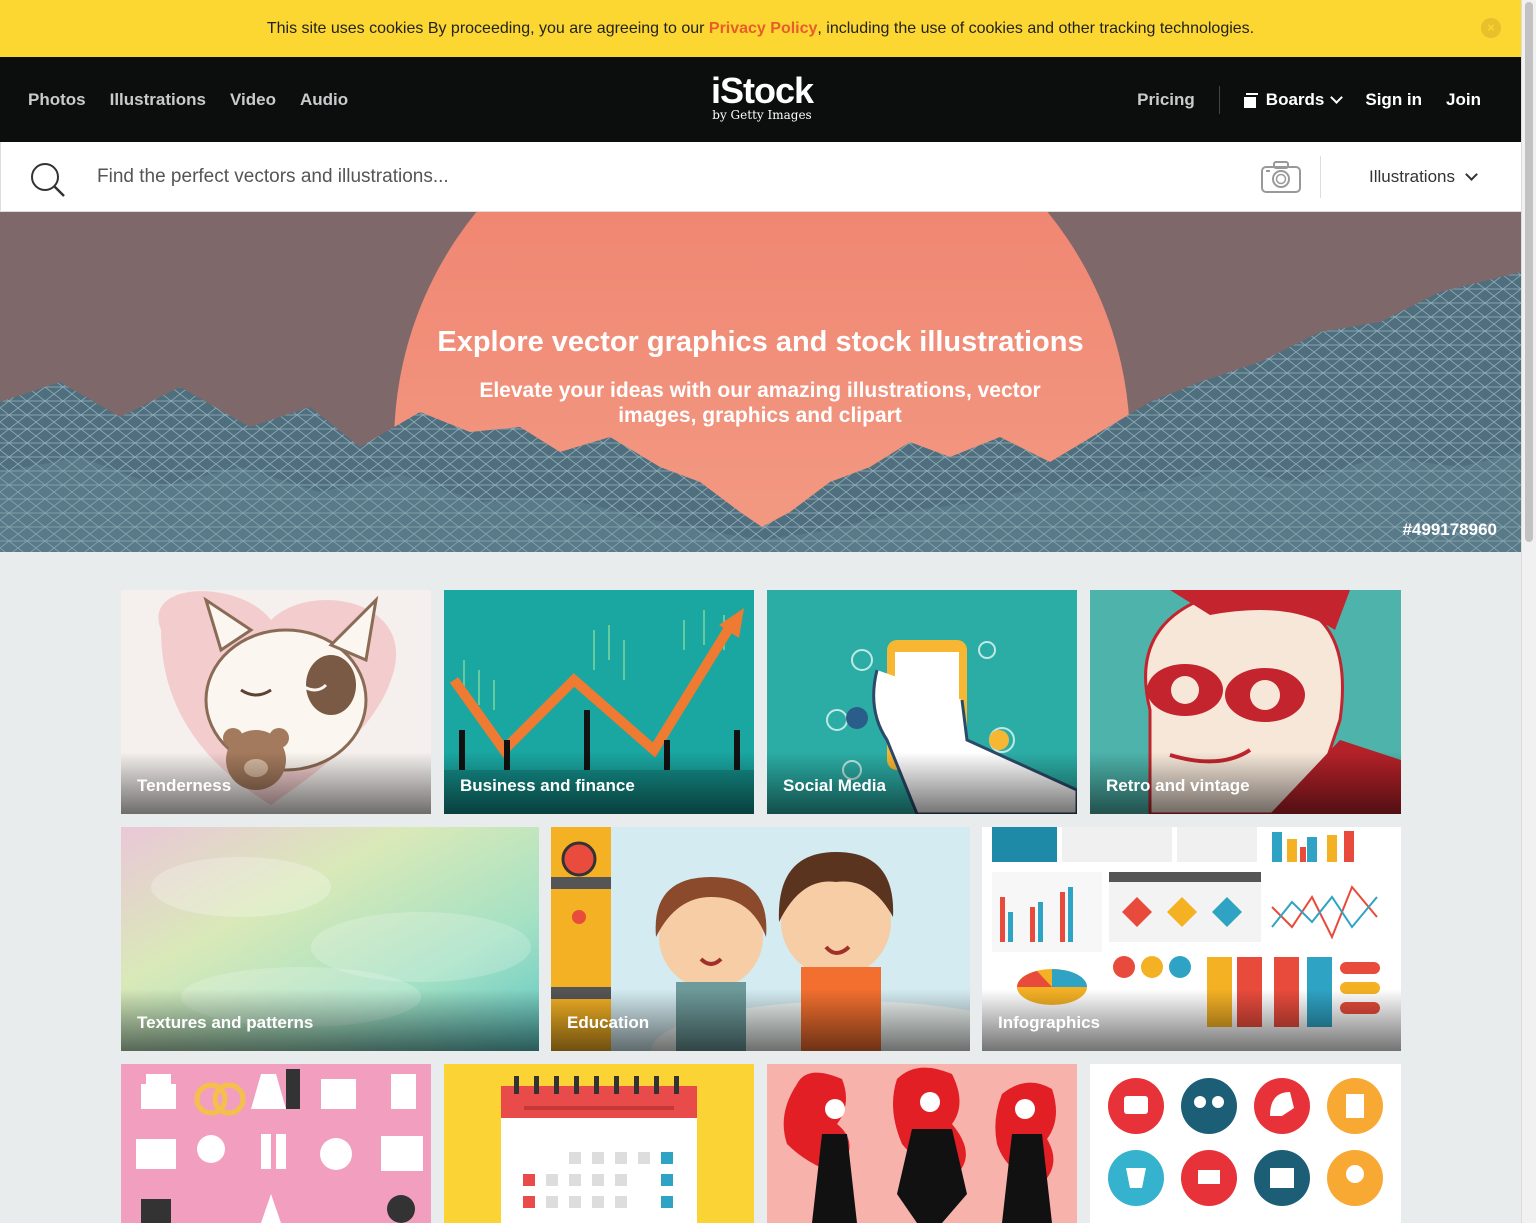 The height and width of the screenshot is (1223, 1536). I want to click on tile-textures-and-patterns: Textures and patterns, so click(330, 939).